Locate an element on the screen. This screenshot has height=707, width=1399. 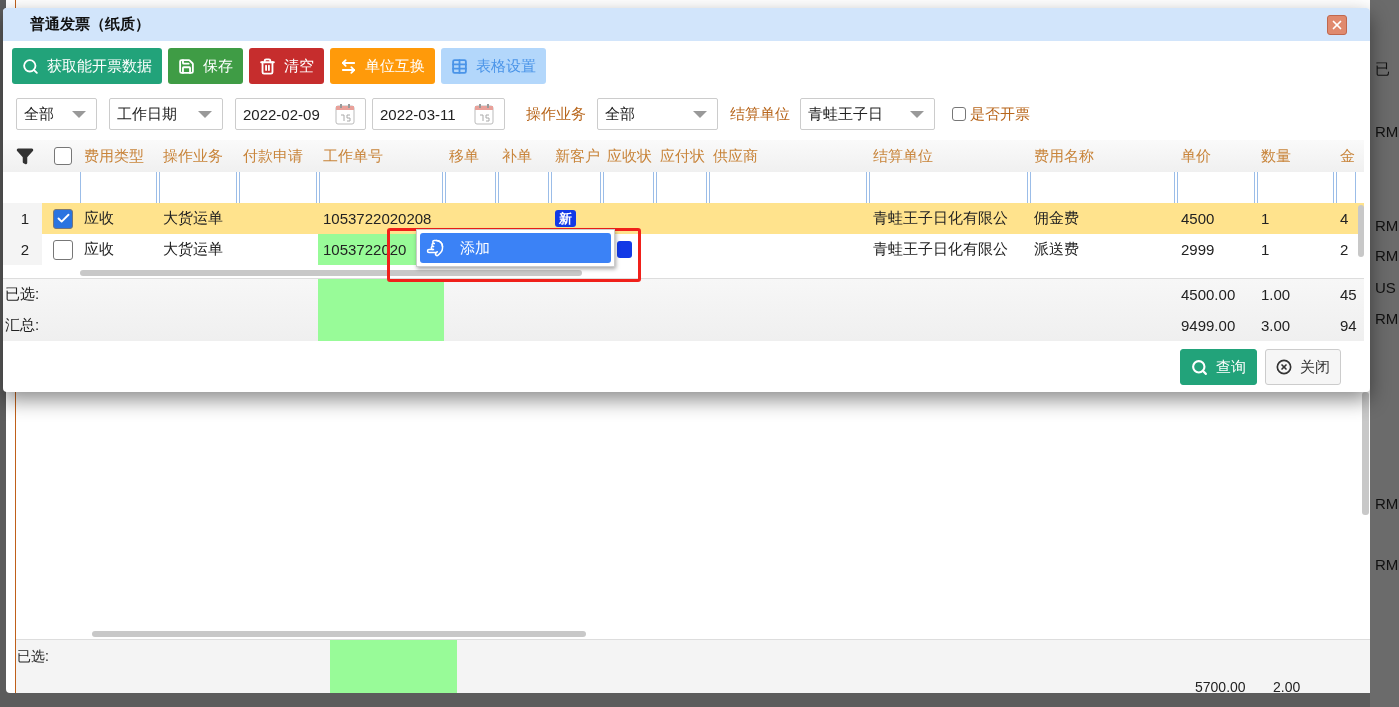
query-button: 查询 is located at coordinates (1218, 367).